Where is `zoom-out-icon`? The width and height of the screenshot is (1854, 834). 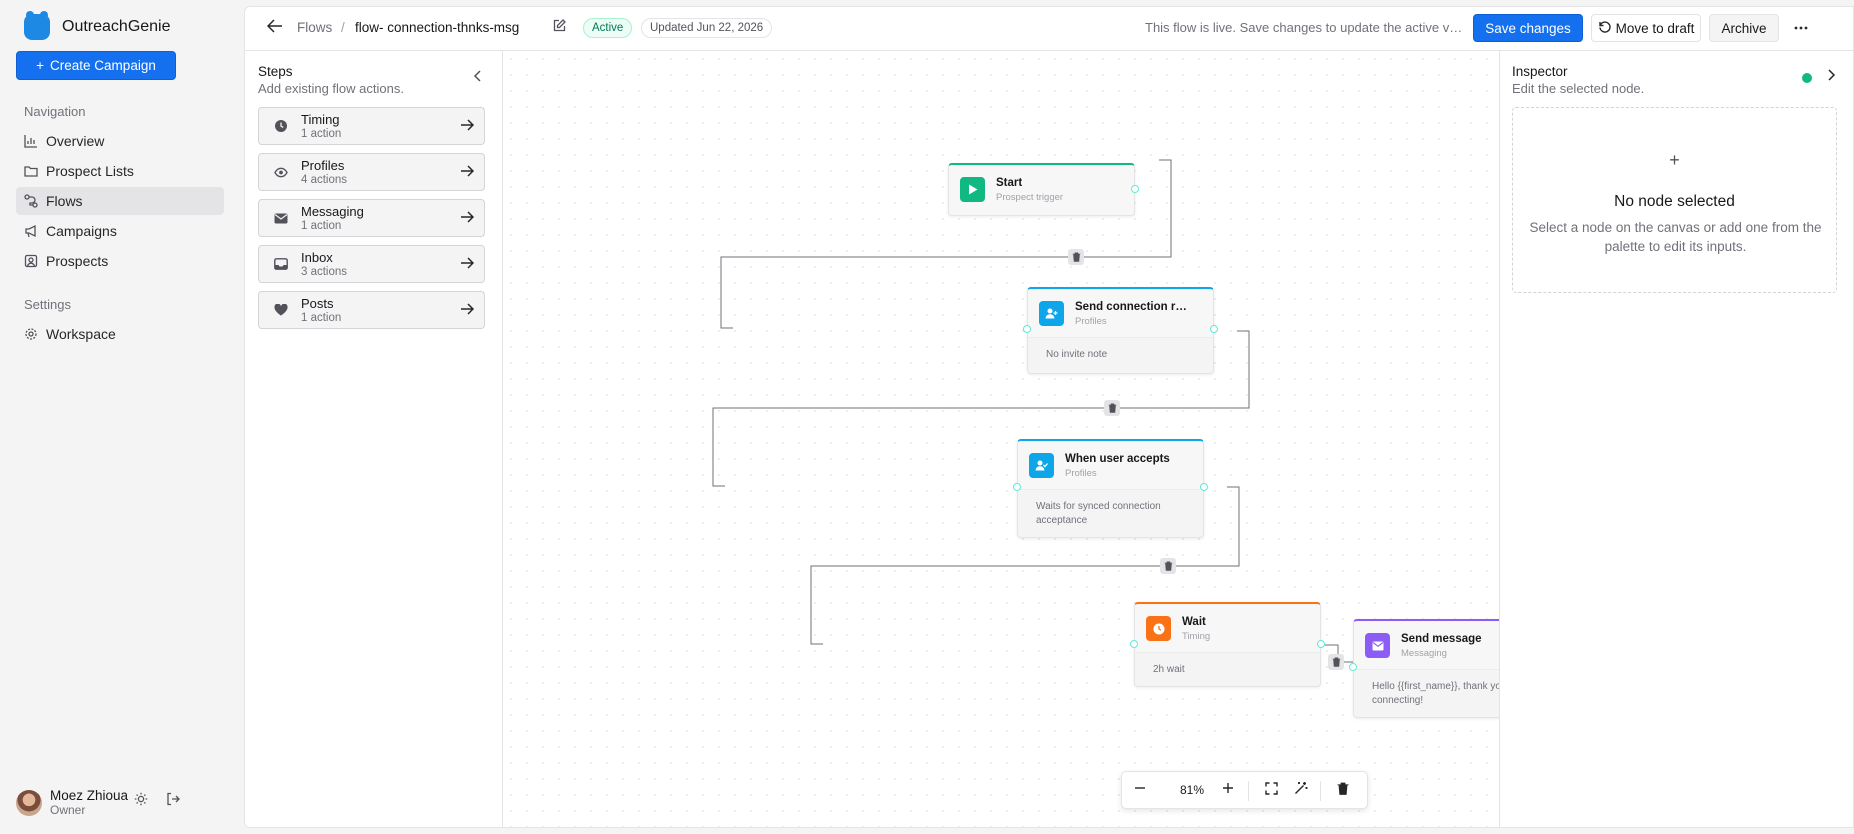 zoom-out-icon is located at coordinates (1140, 789).